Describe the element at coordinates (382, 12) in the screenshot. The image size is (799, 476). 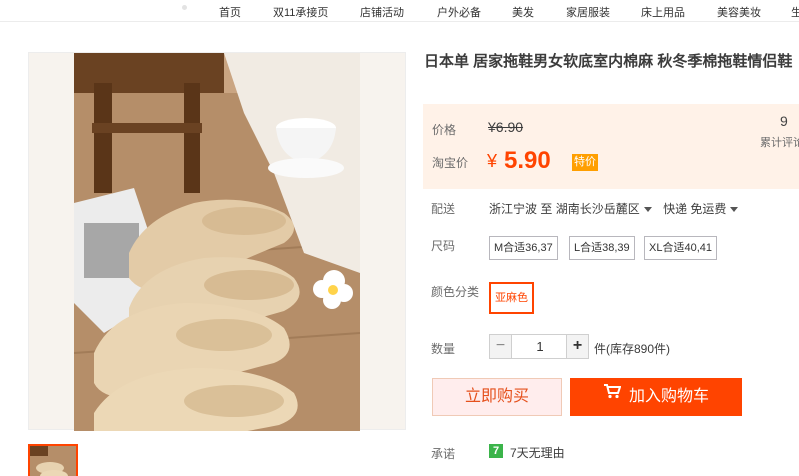
I see `nav-item-store-events: 店铺活动` at that location.